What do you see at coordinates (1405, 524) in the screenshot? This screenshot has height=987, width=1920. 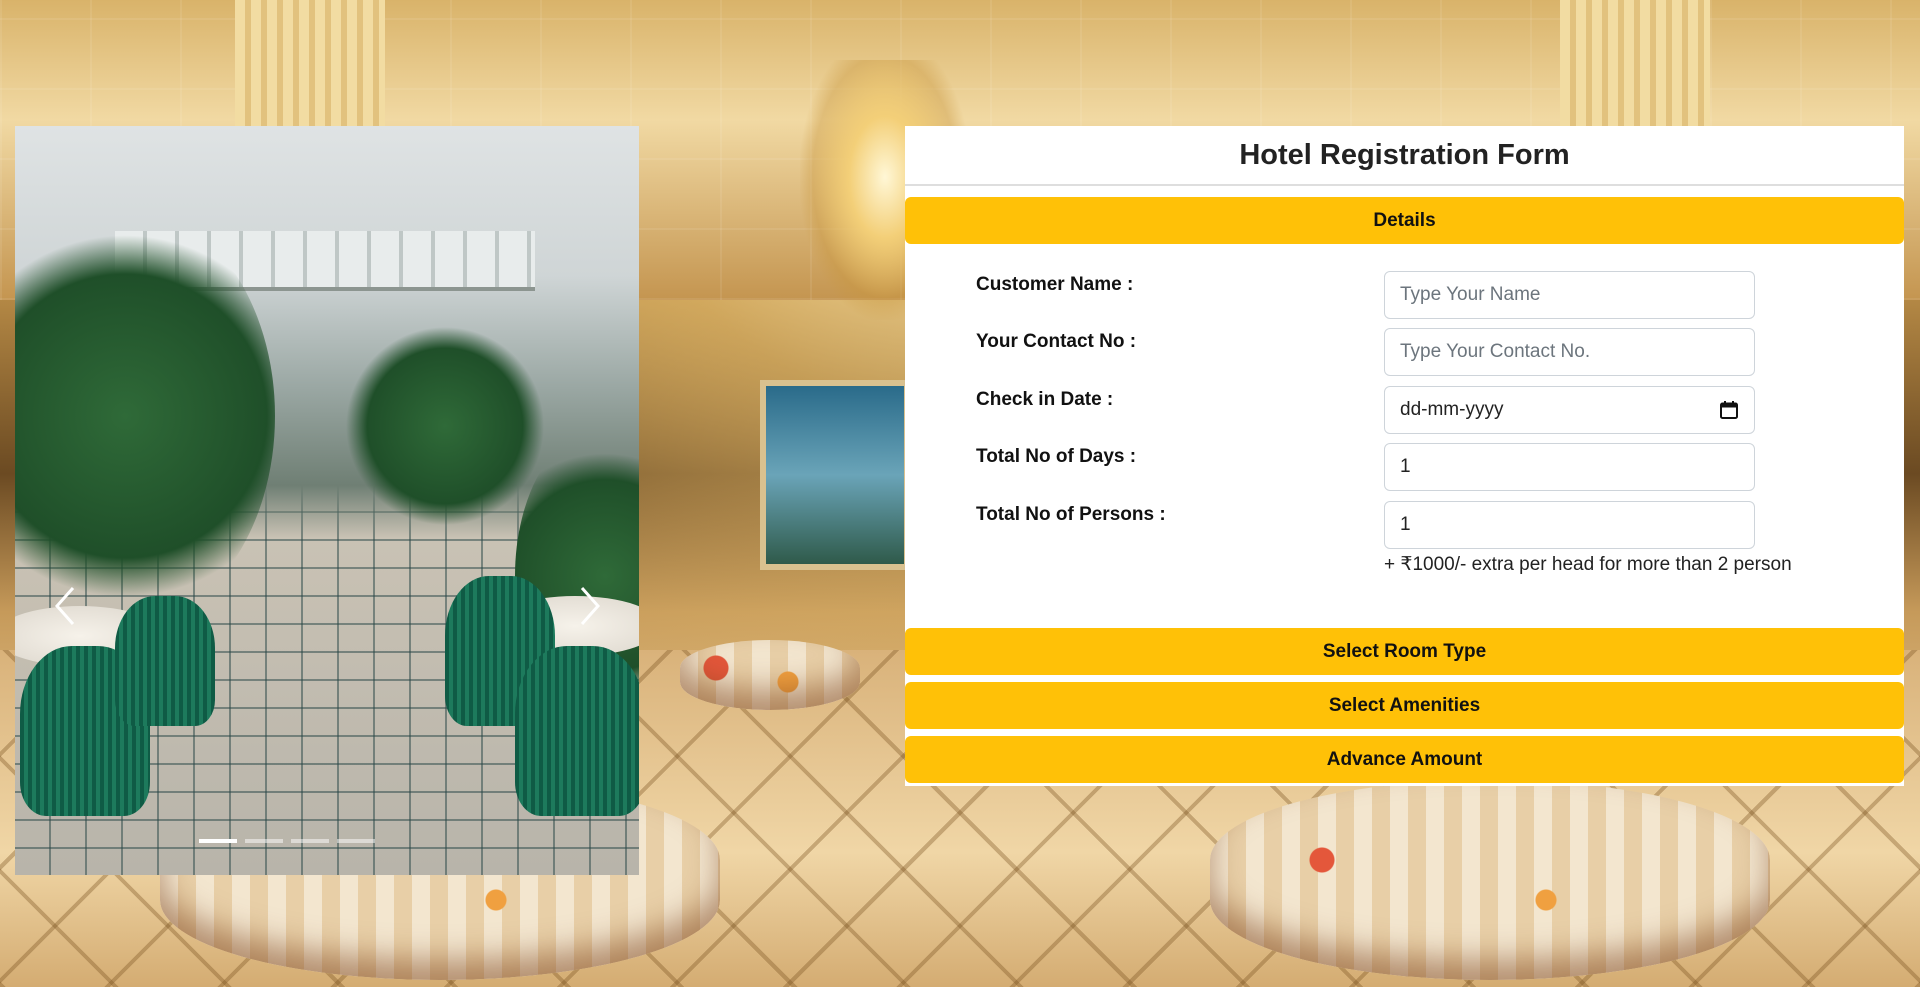 I see `total-persons-value: 1` at bounding box center [1405, 524].